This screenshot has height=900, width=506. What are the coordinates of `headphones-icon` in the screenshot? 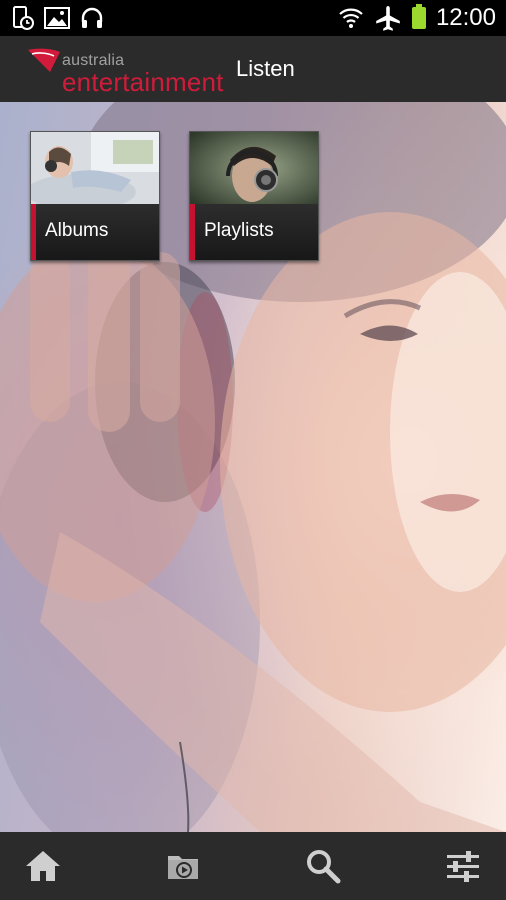 It's located at (92, 17).